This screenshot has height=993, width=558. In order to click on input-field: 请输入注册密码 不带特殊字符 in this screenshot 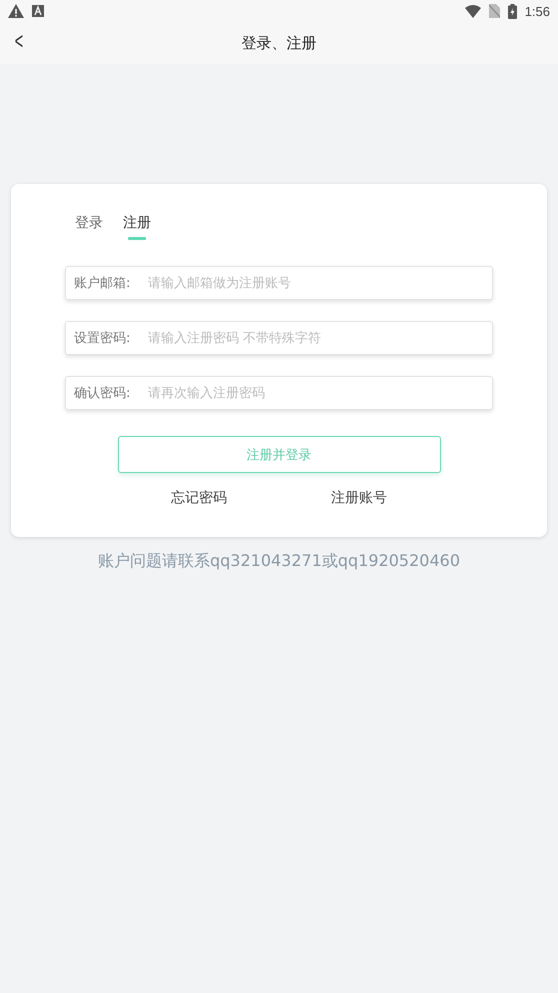, I will do `click(315, 338)`.